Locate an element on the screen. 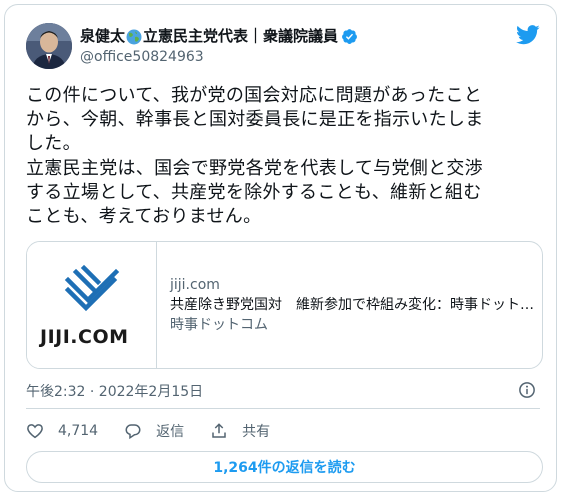 The width and height of the screenshot is (561, 496). tweet-line: する立場として、共産党を除外することも、維新と組む is located at coordinates (254, 192).